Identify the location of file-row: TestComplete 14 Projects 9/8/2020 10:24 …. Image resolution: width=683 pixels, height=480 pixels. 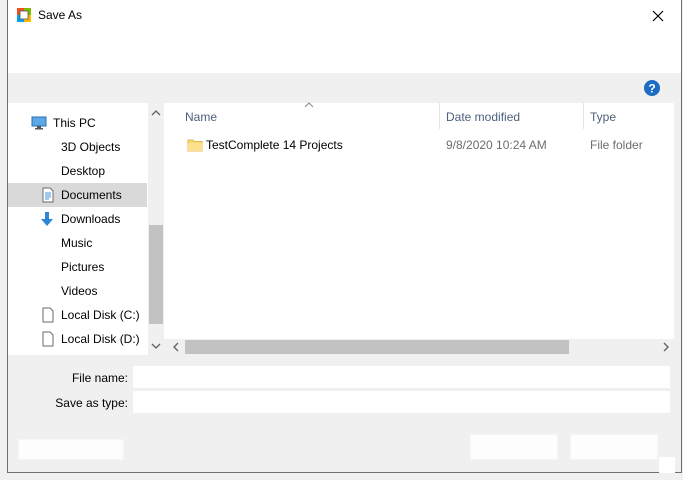
(415, 145).